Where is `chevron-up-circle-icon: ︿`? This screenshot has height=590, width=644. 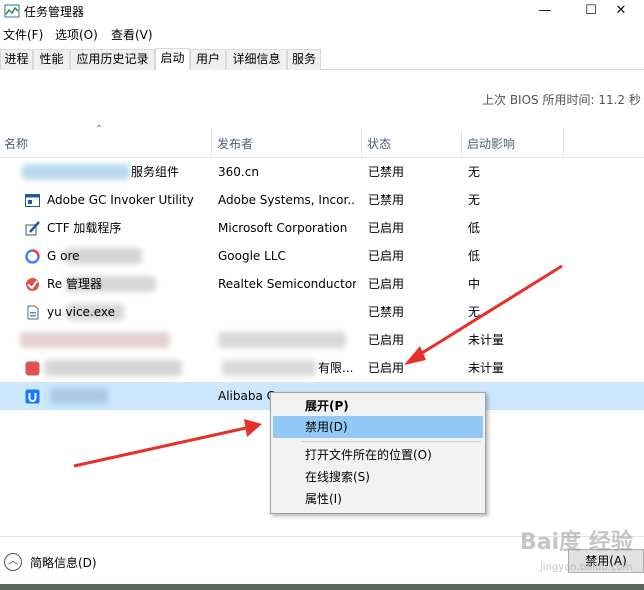
chevron-up-circle-icon: ︿ is located at coordinates (13, 562).